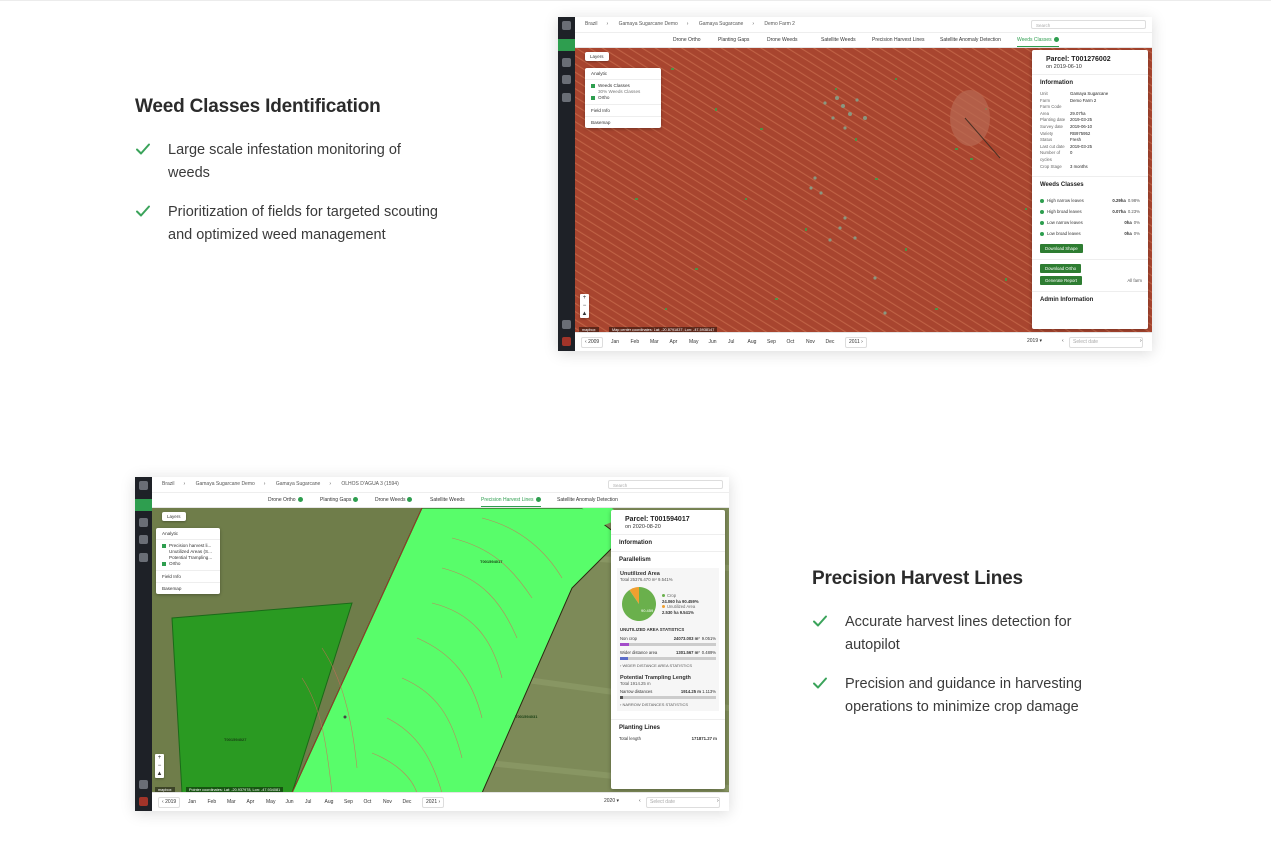 Image resolution: width=1271 pixels, height=848 pixels. I want to click on layer-group-basemap: Basemap, so click(188, 588).